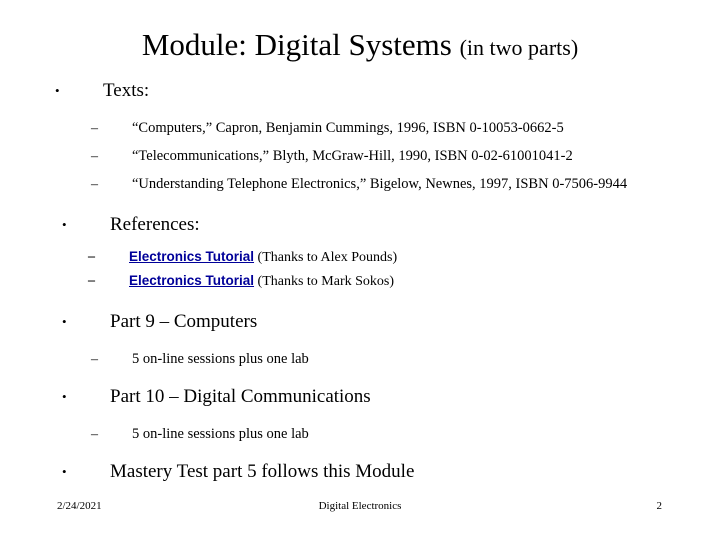 This screenshot has height=540, width=720. What do you see at coordinates (240, 396) in the screenshot?
I see `bullet-part-10-label: Part 10 – Digital Communications` at bounding box center [240, 396].